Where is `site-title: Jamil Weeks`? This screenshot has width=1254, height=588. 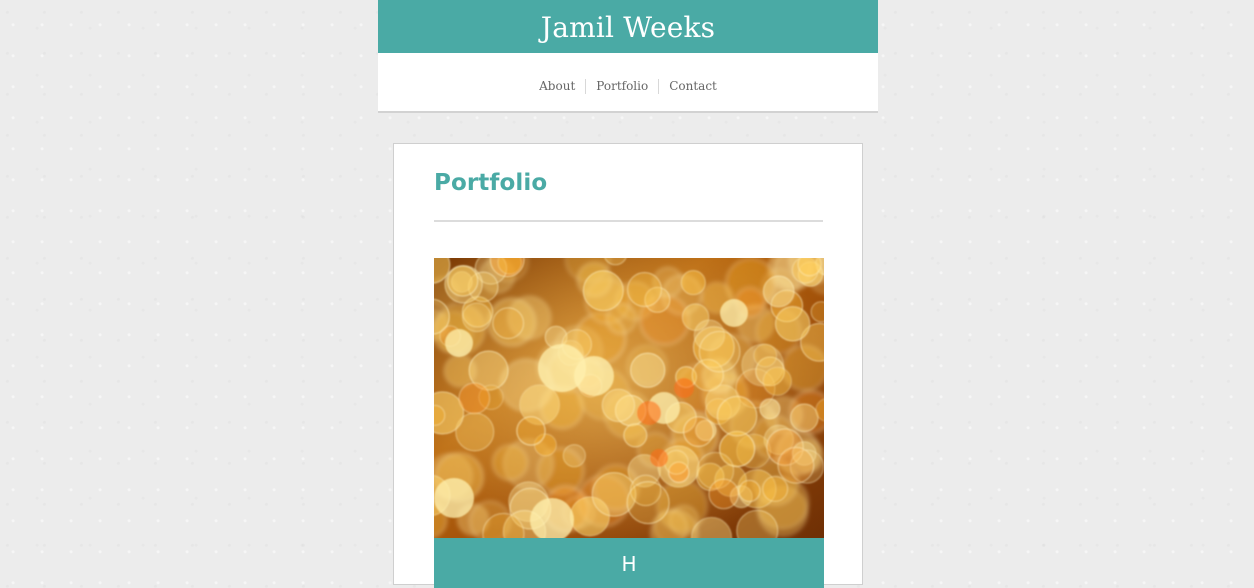 site-title: Jamil Weeks is located at coordinates (628, 27).